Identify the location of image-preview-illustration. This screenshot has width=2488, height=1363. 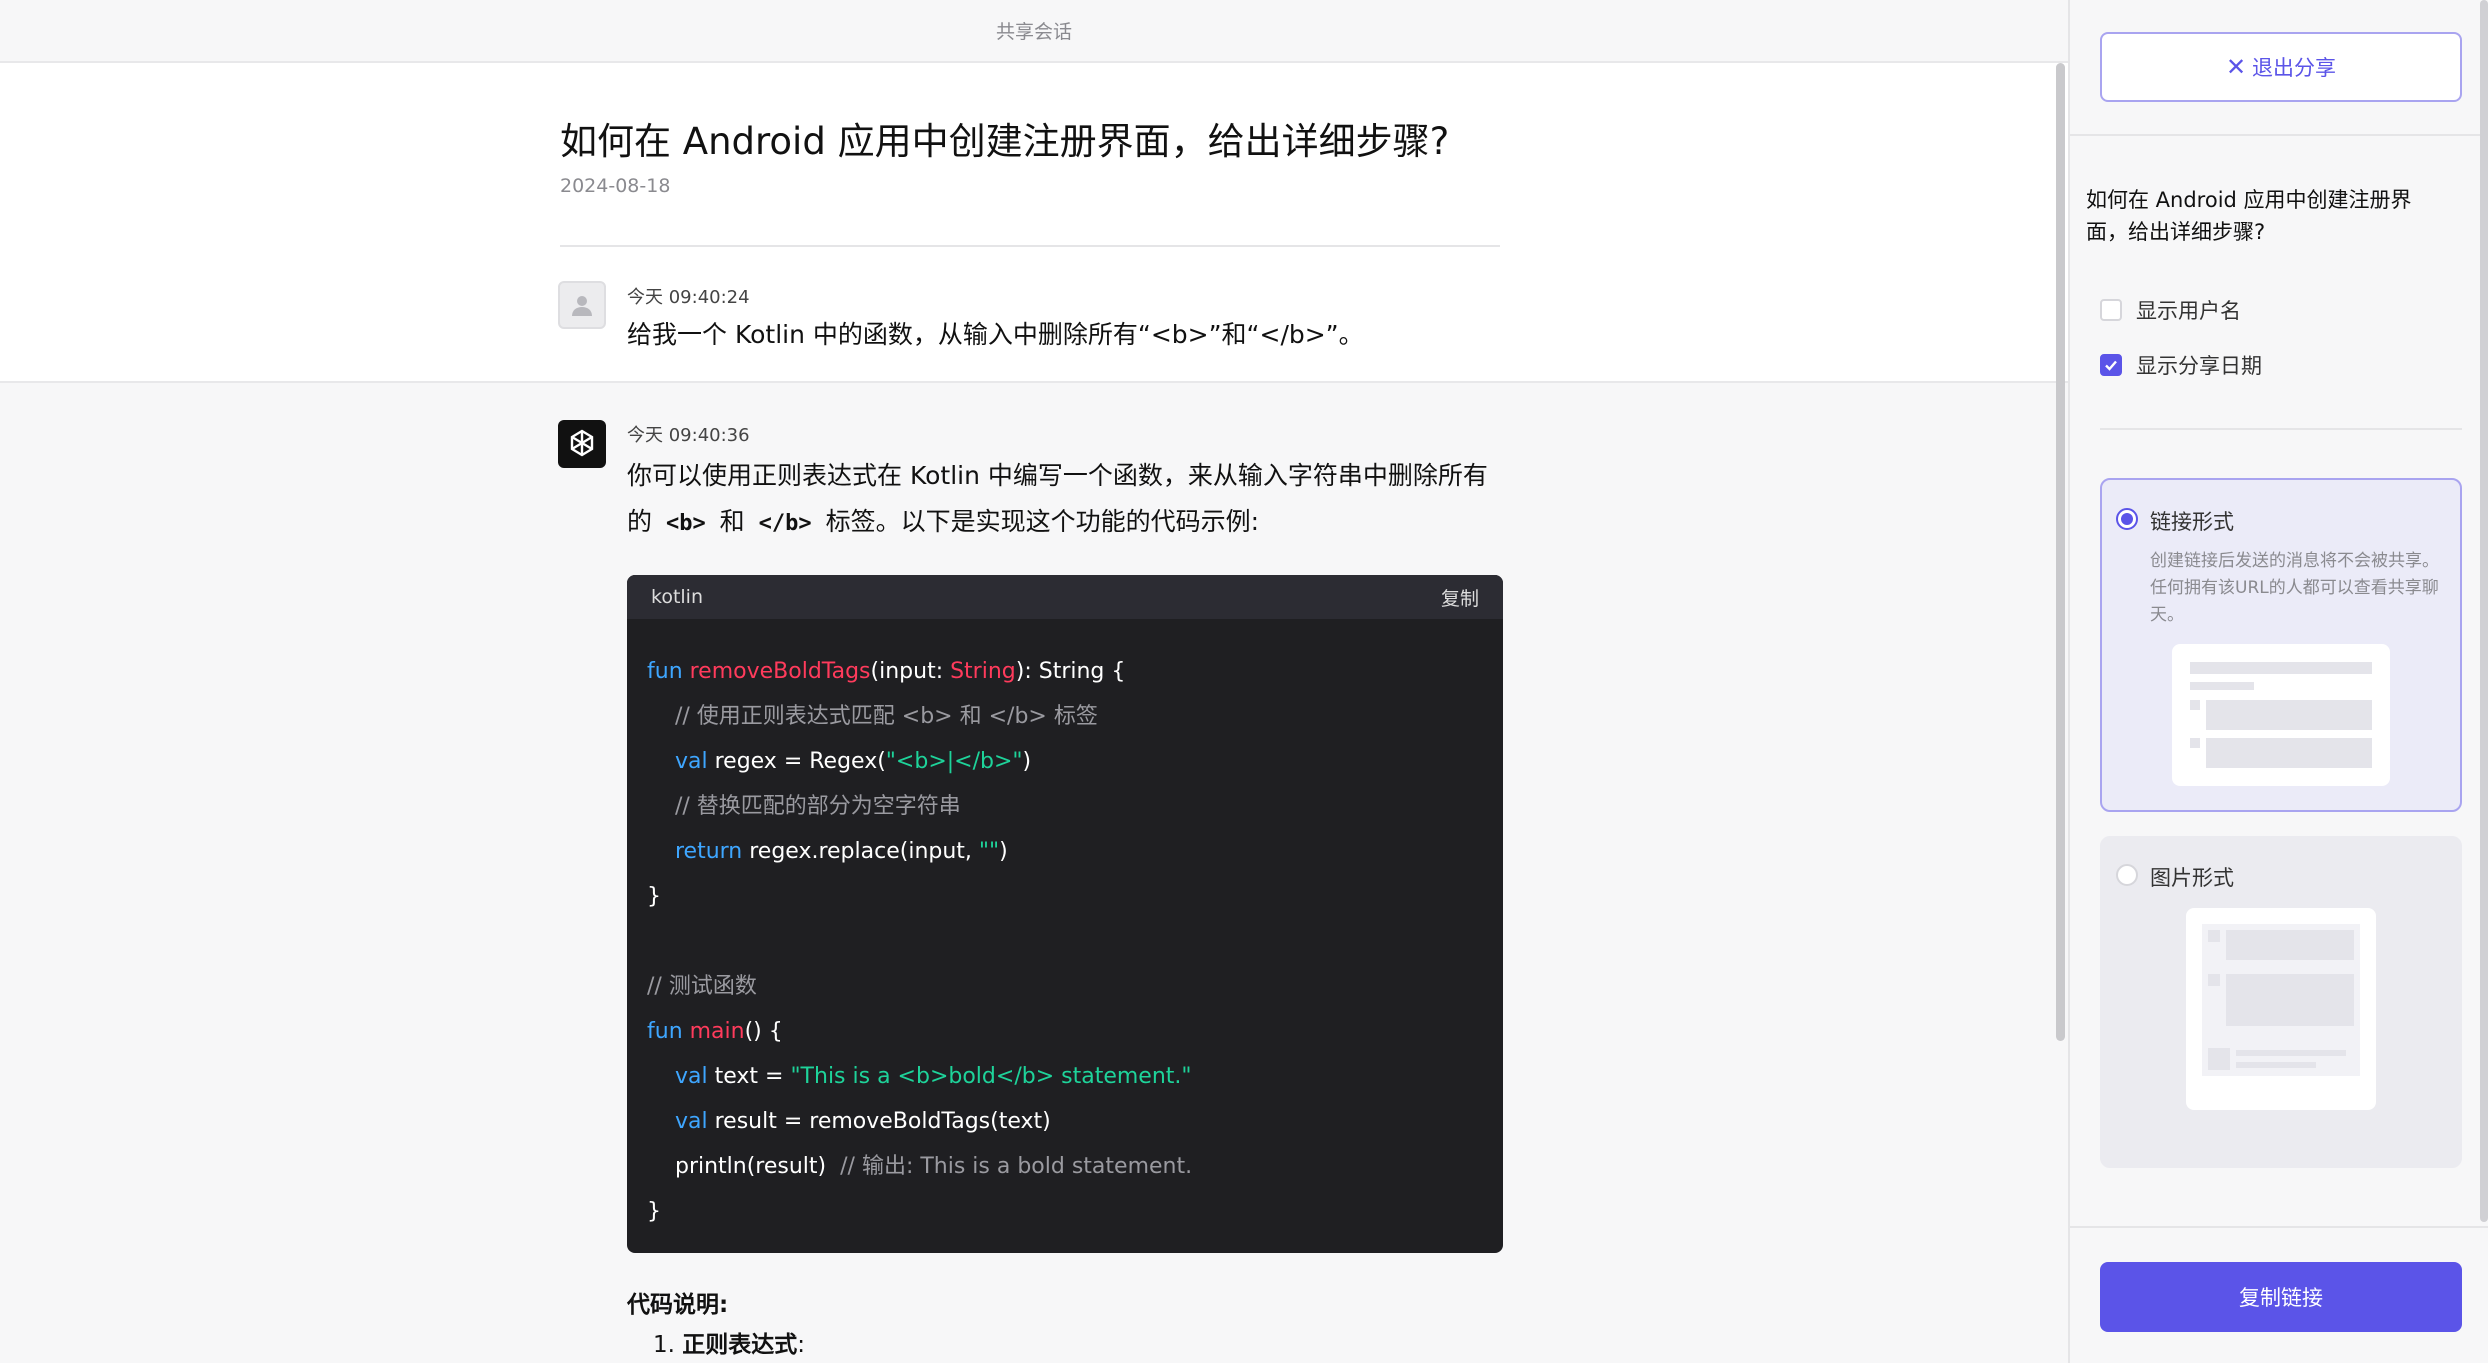
(2281, 1009).